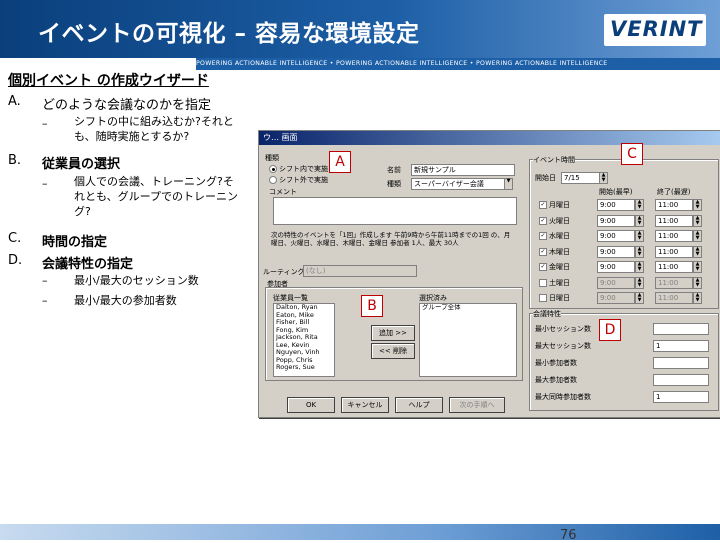  Describe the element at coordinates (283, 192) in the screenshot. I see `comment-label: コメント` at that location.